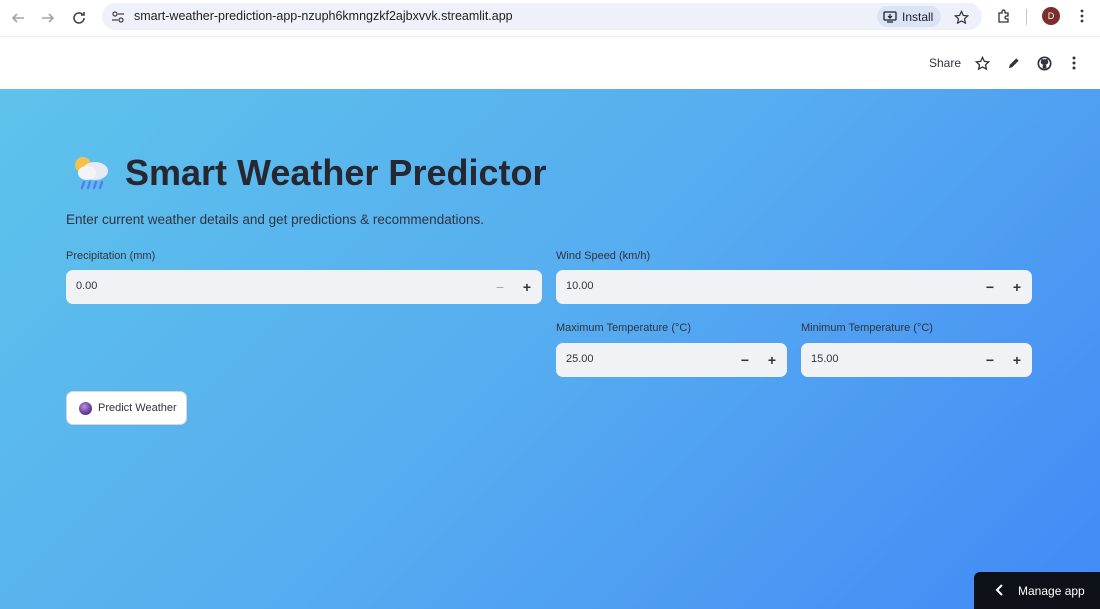 This screenshot has height=609, width=1100. I want to click on chrome-kebab-menu-icon, so click(1082, 16).